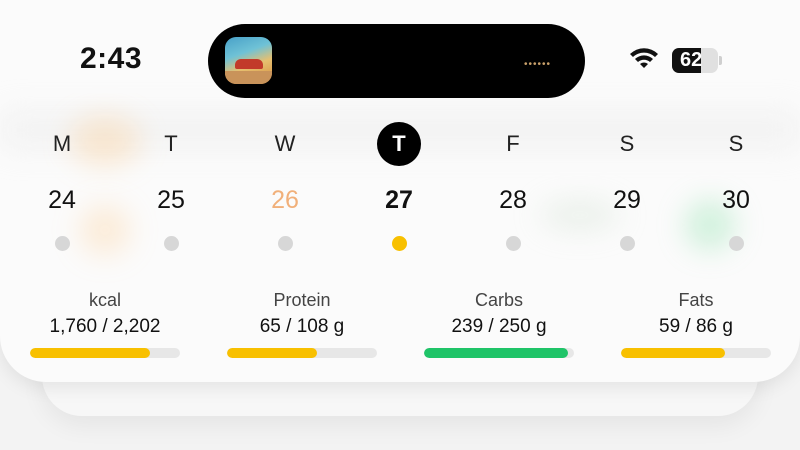 Image resolution: width=800 pixels, height=450 pixels. I want to click on macro-value: 59 / 86 g, so click(696, 326).